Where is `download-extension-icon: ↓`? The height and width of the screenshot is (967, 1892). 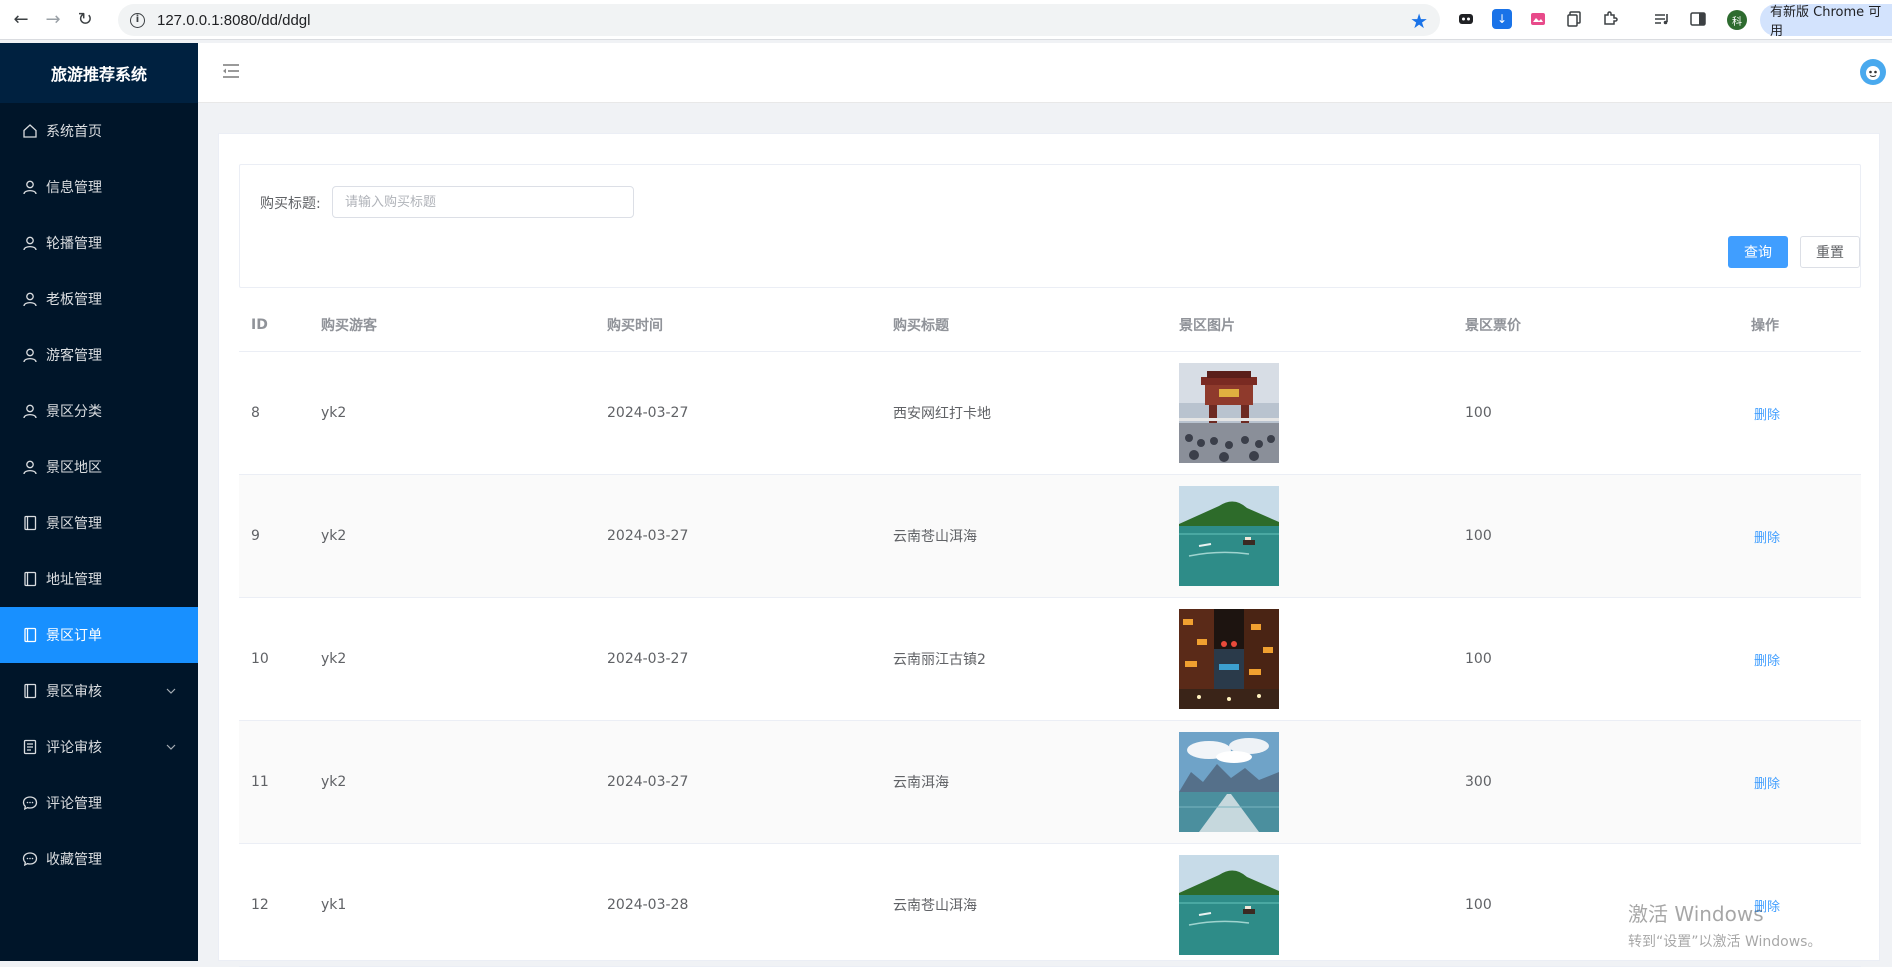 download-extension-icon: ↓ is located at coordinates (1502, 19).